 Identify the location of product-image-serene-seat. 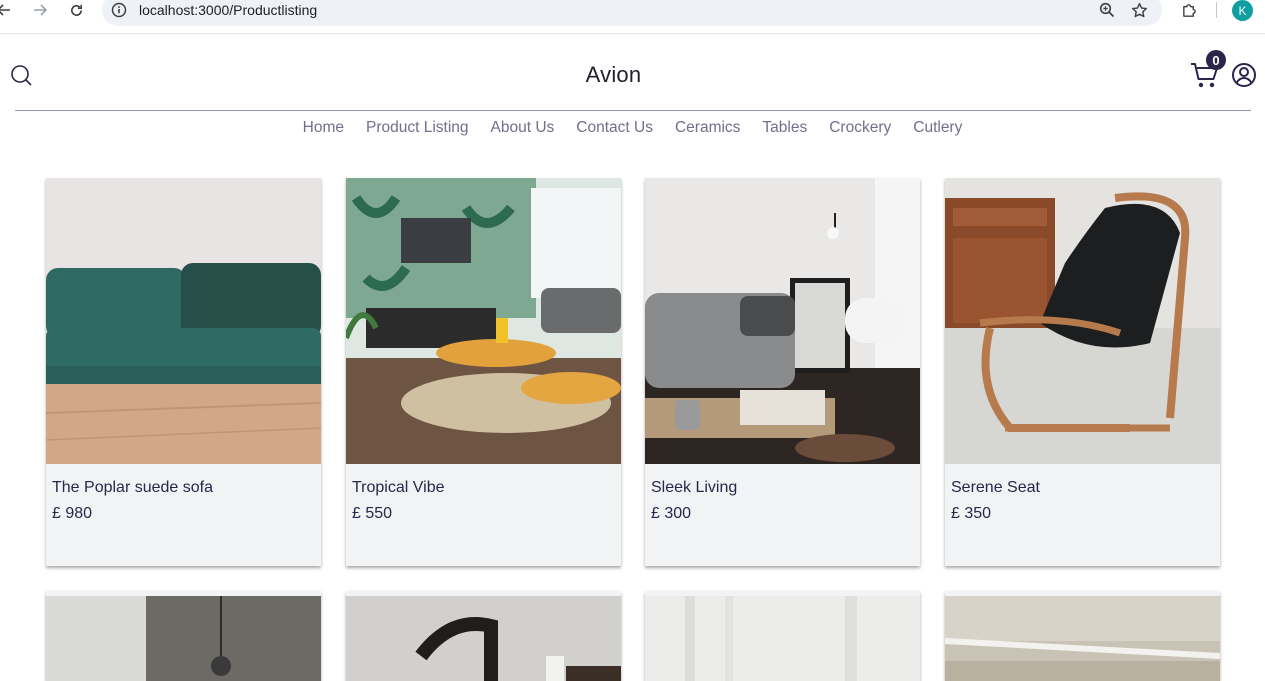
(1082, 321).